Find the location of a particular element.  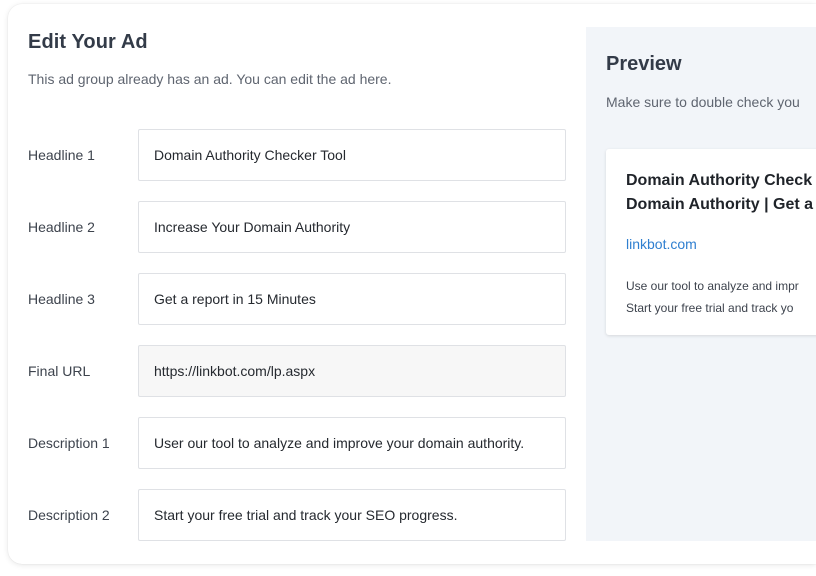

description-2-label: Description 2 is located at coordinates (69, 515).